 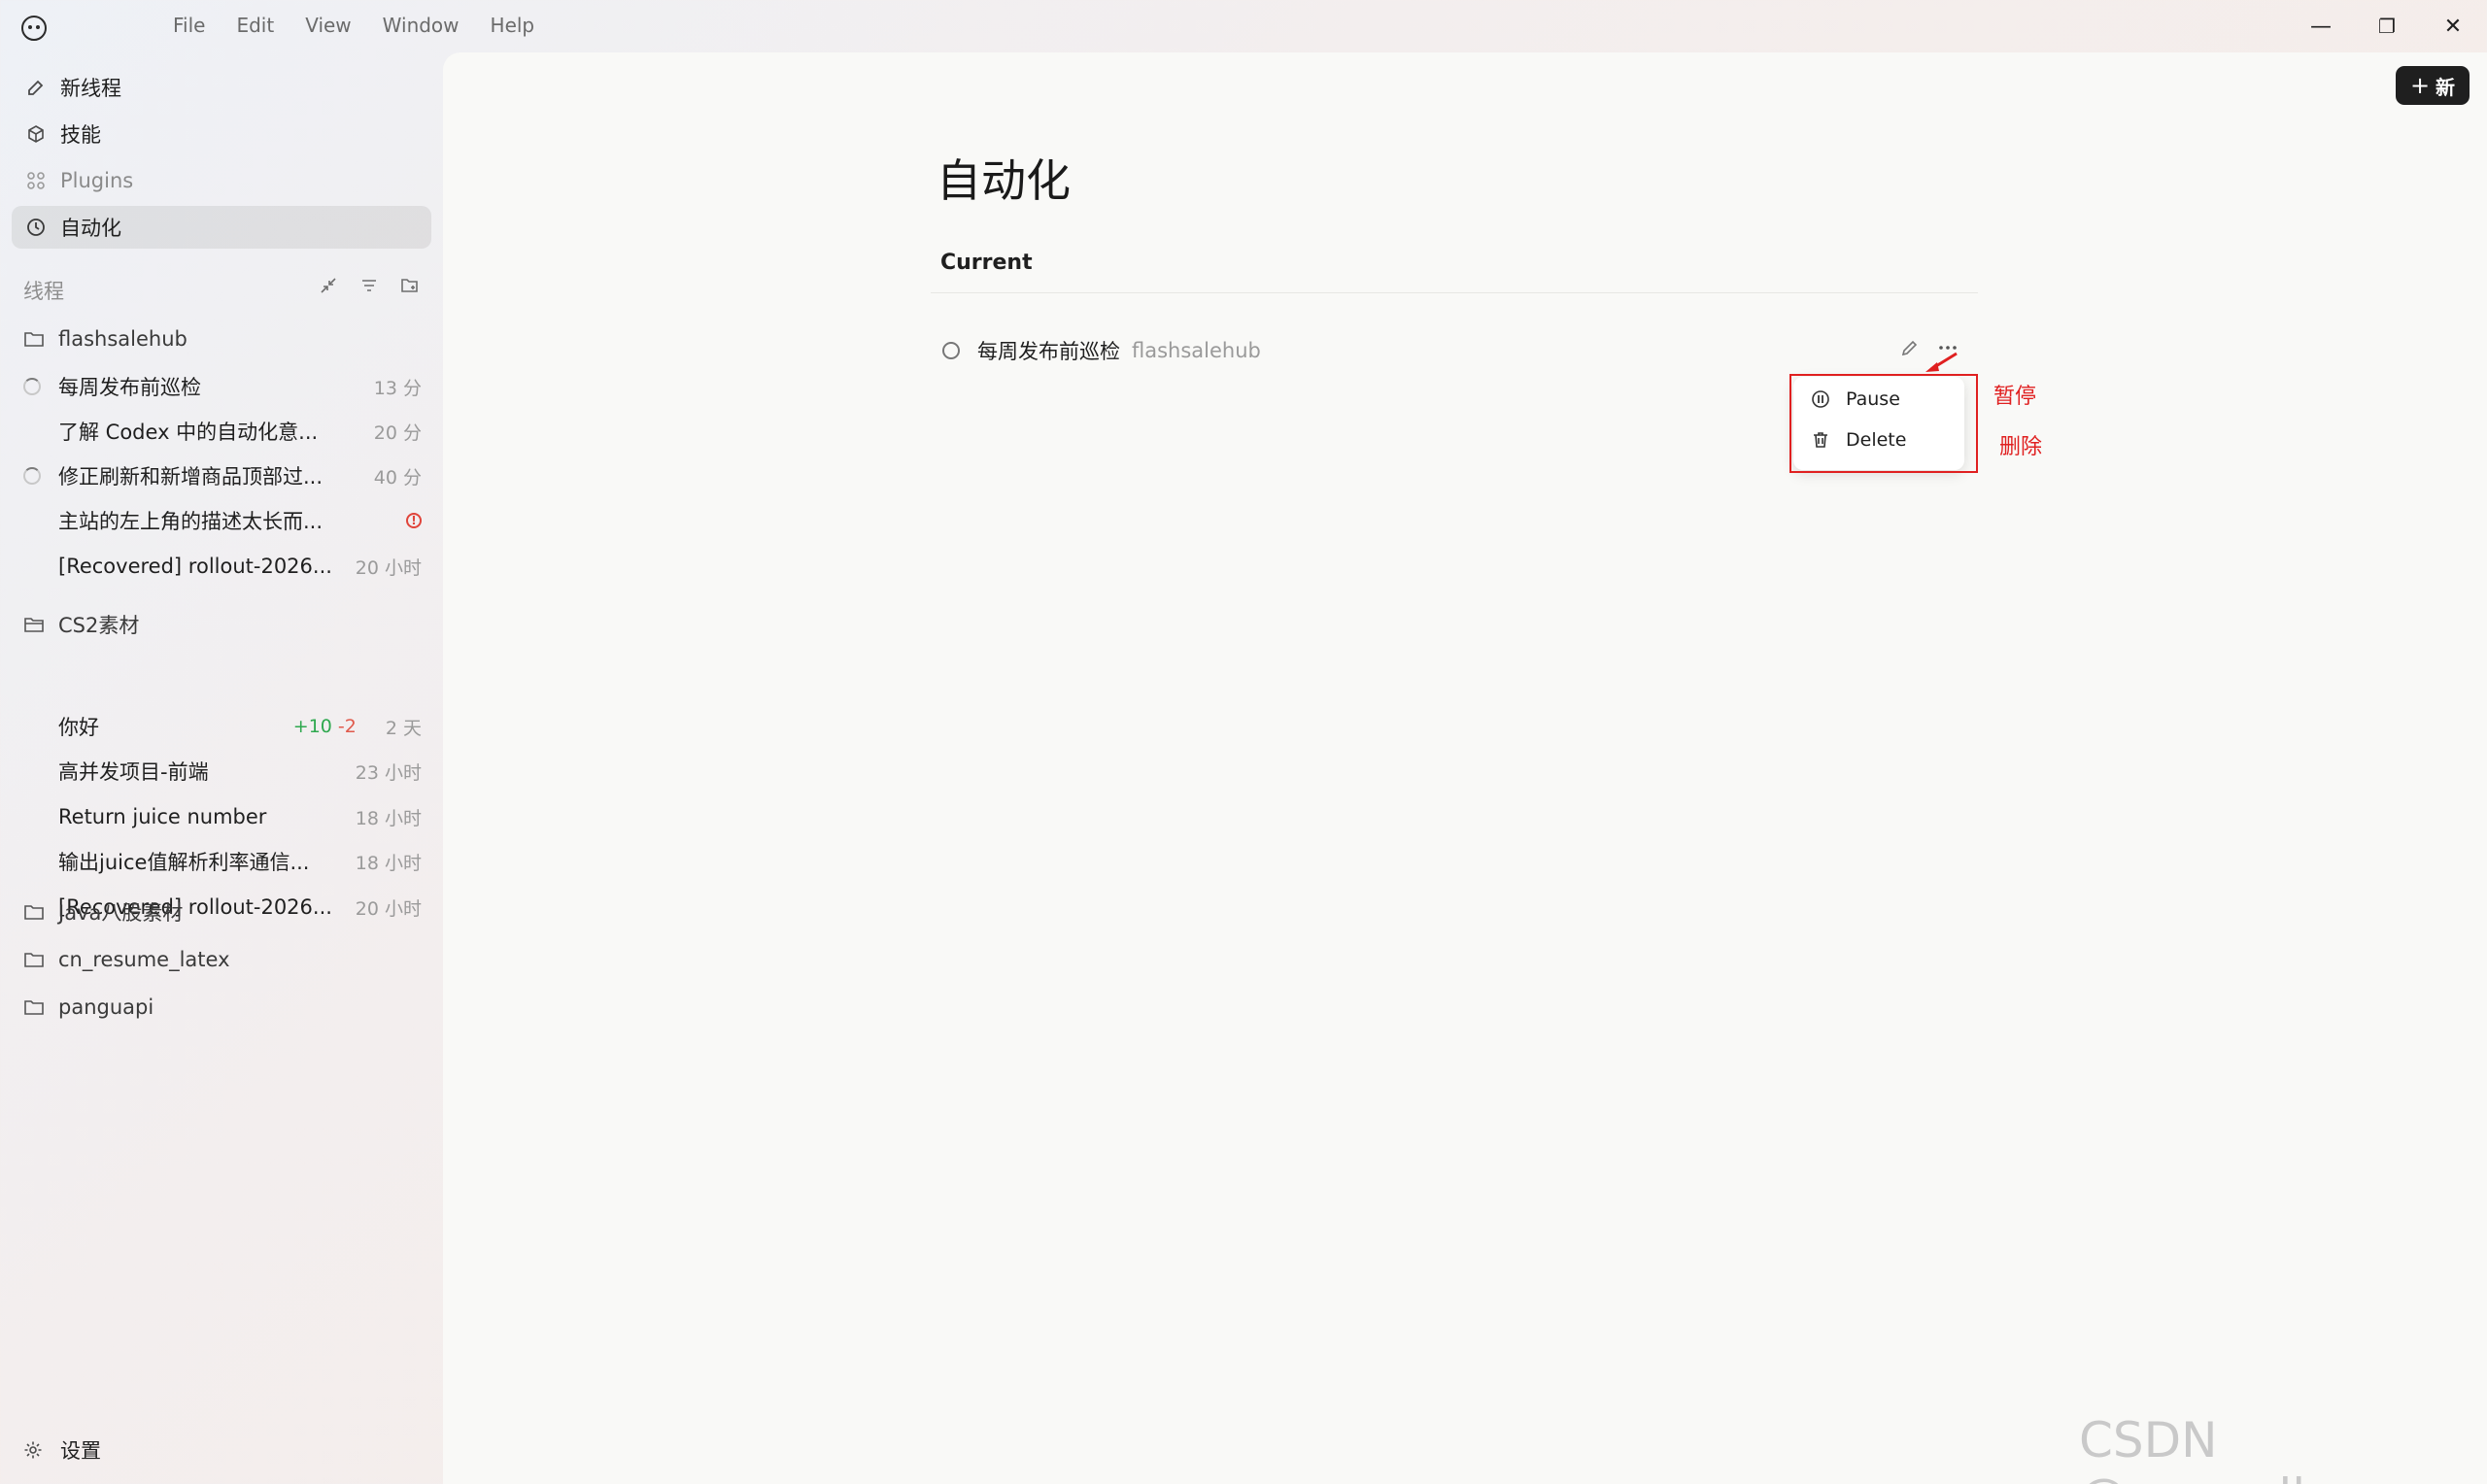 I want to click on nav-skills: 技能, so click(x=221, y=134).